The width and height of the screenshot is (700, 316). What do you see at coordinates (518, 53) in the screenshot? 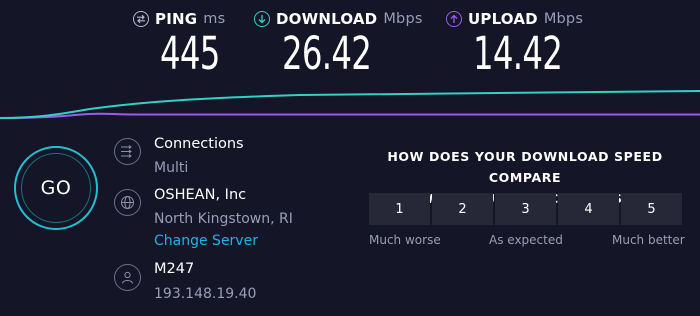
I see `upload-value: 14.42` at bounding box center [518, 53].